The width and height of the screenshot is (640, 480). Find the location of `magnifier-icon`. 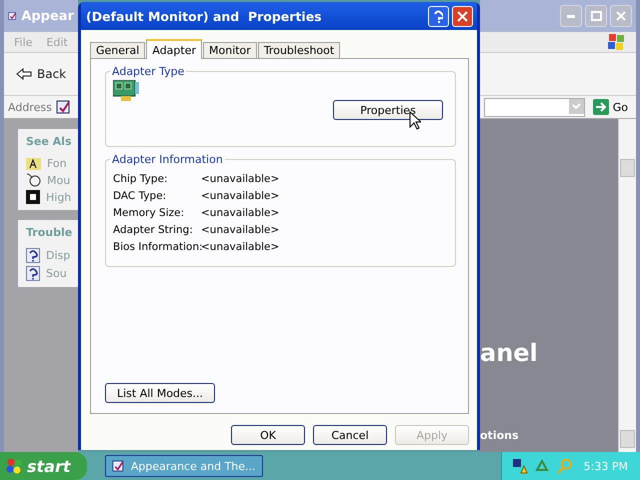

magnifier-icon is located at coordinates (564, 466).